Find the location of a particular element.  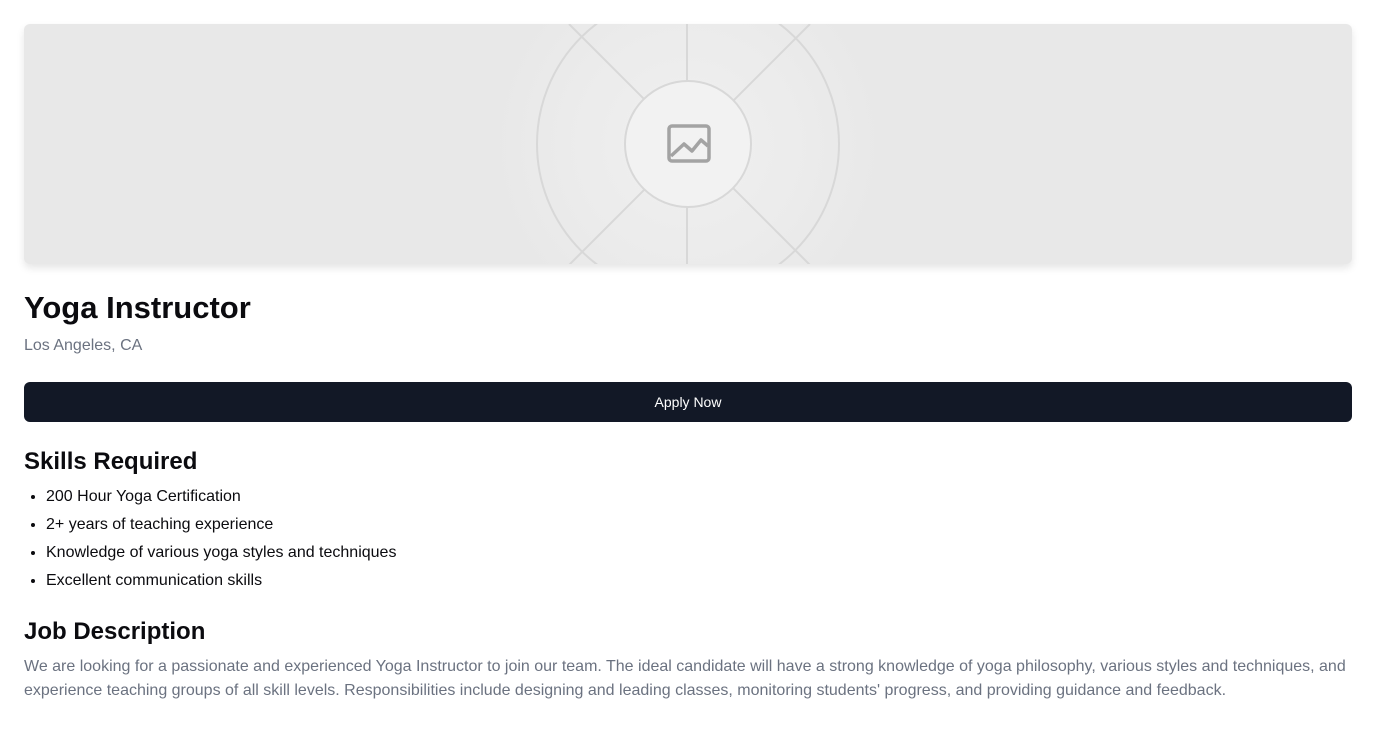

job-title: Yoga Instructor is located at coordinates (137, 307).